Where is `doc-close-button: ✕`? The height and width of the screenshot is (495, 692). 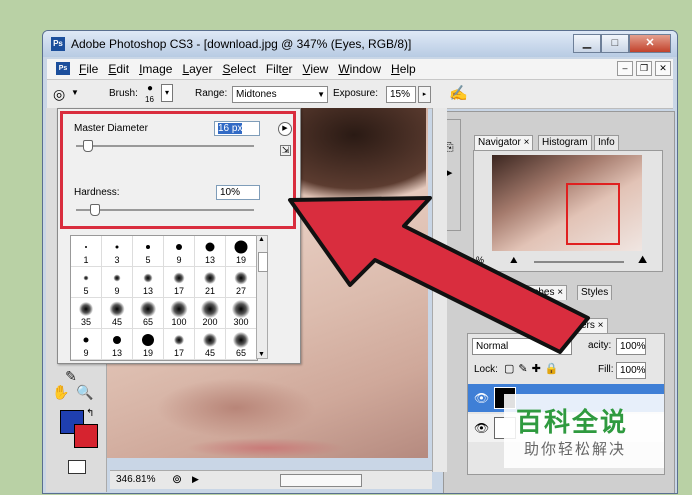
doc-close-button: ✕ is located at coordinates (663, 68).